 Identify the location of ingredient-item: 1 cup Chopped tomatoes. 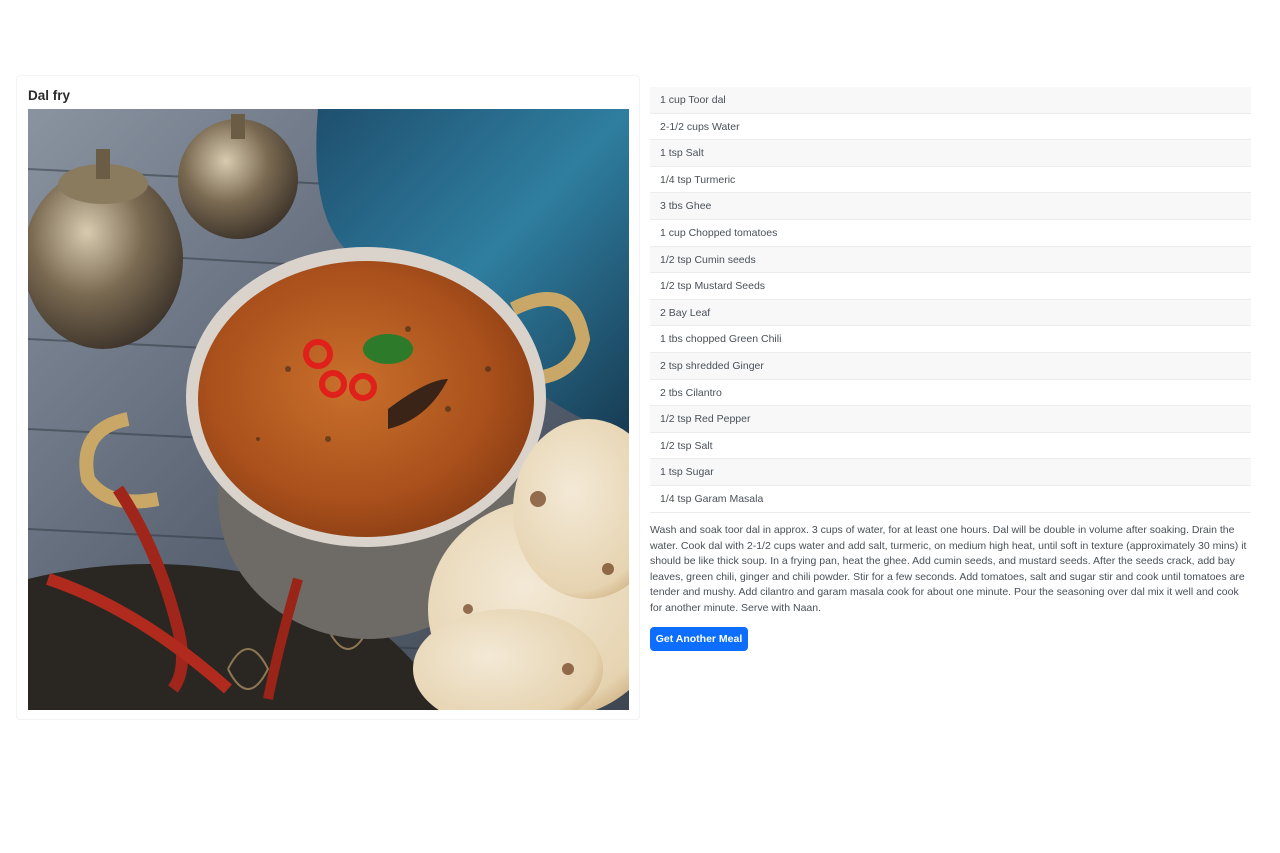
(950, 233).